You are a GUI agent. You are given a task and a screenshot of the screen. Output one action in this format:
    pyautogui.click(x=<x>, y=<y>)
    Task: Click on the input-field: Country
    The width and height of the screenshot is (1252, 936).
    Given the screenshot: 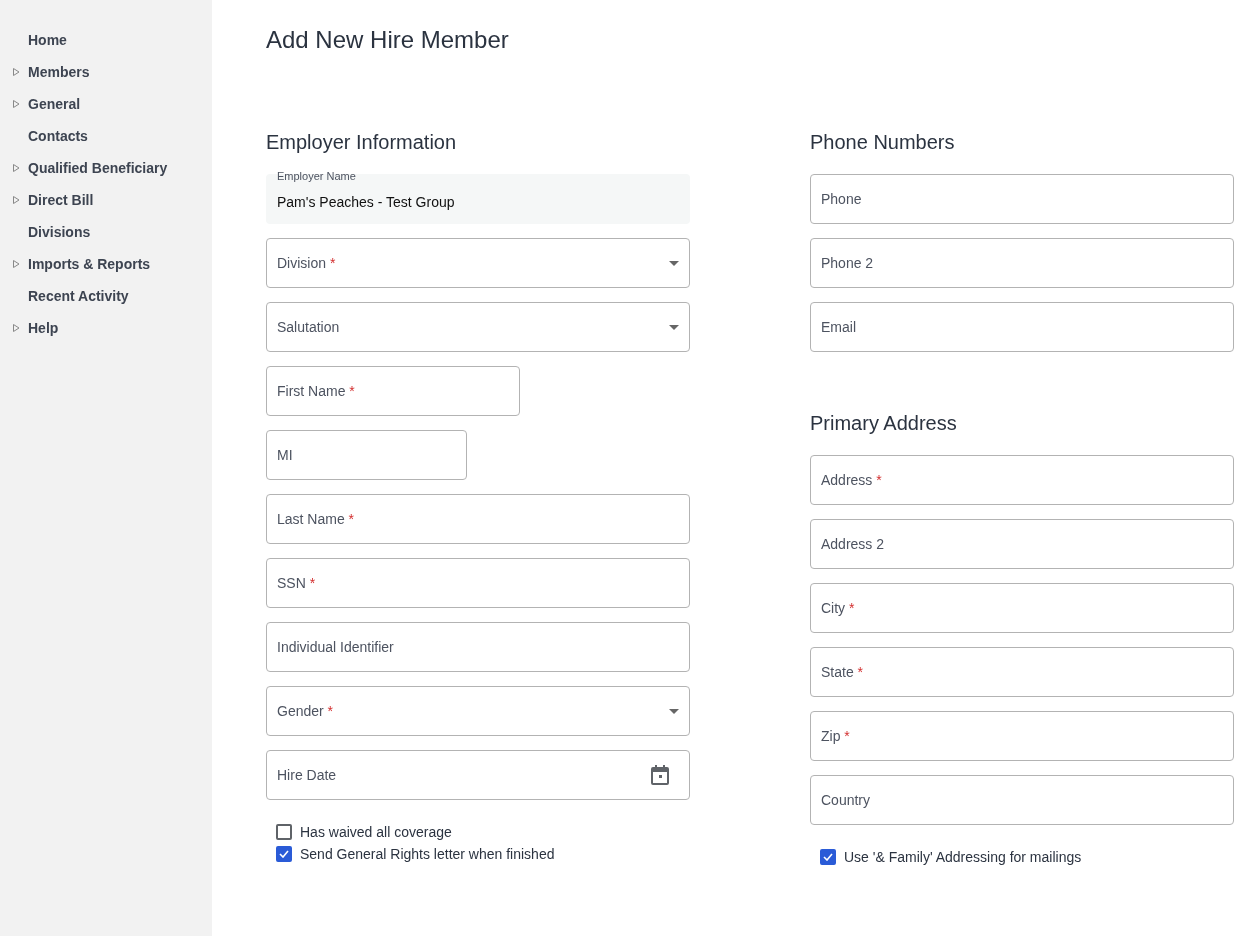 What is the action you would take?
    pyautogui.click(x=1022, y=800)
    